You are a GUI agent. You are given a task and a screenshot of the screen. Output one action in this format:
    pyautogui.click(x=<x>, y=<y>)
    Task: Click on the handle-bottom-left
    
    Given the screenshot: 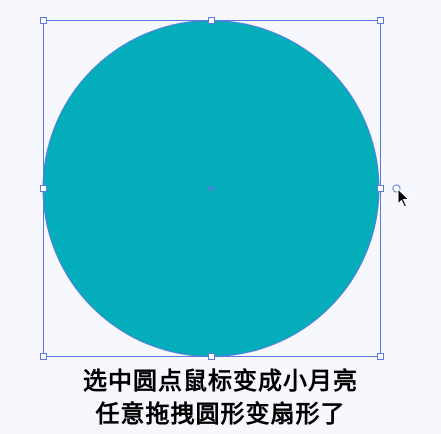 What is the action you would take?
    pyautogui.click(x=43, y=356)
    